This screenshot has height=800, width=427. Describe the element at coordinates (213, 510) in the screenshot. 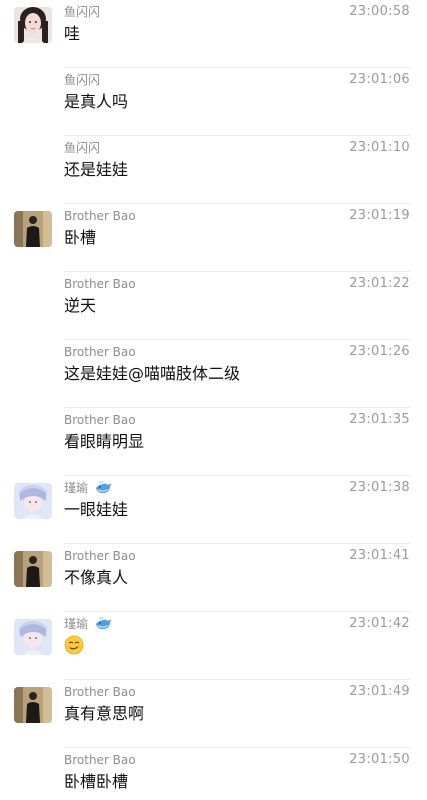

I see `chat-message: 瑾瑜 23:01:38 一眼娃娃` at that location.